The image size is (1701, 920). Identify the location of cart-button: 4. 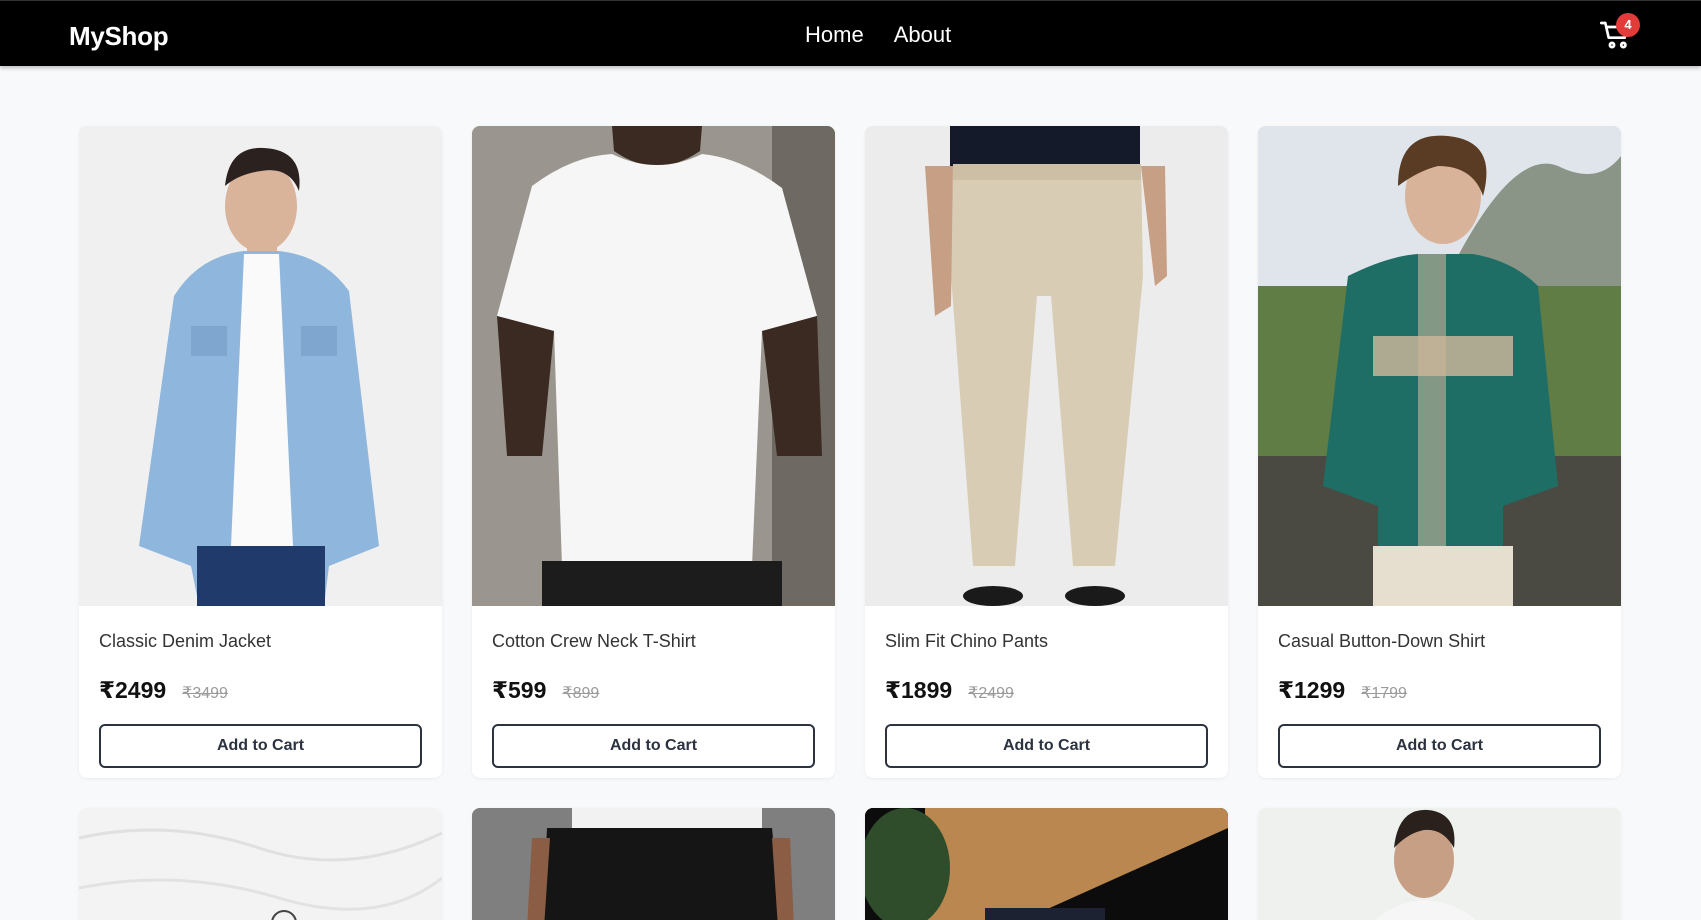
(1621, 34).